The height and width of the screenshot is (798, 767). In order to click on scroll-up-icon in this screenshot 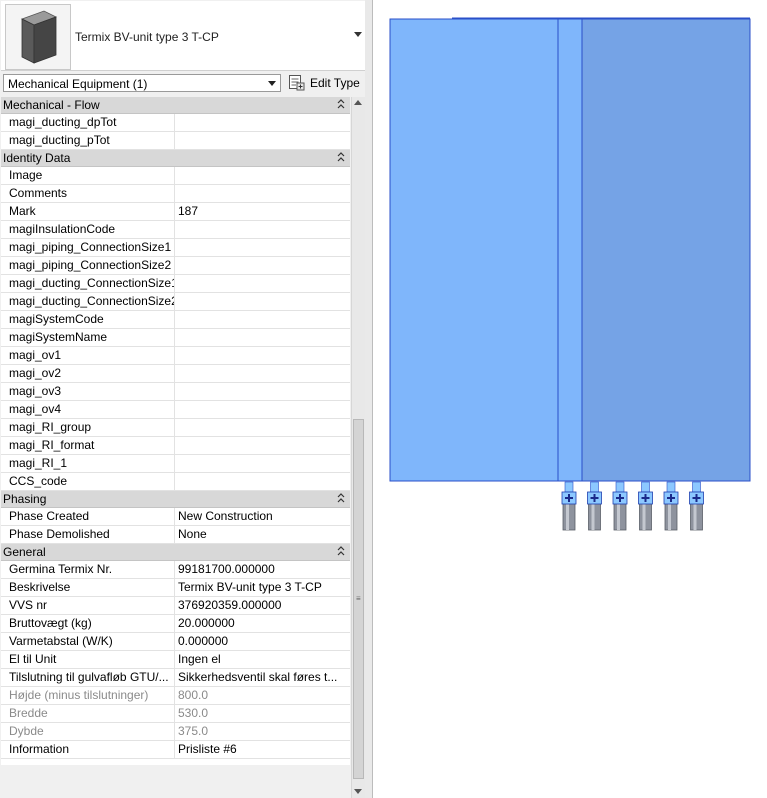, I will do `click(358, 102)`.